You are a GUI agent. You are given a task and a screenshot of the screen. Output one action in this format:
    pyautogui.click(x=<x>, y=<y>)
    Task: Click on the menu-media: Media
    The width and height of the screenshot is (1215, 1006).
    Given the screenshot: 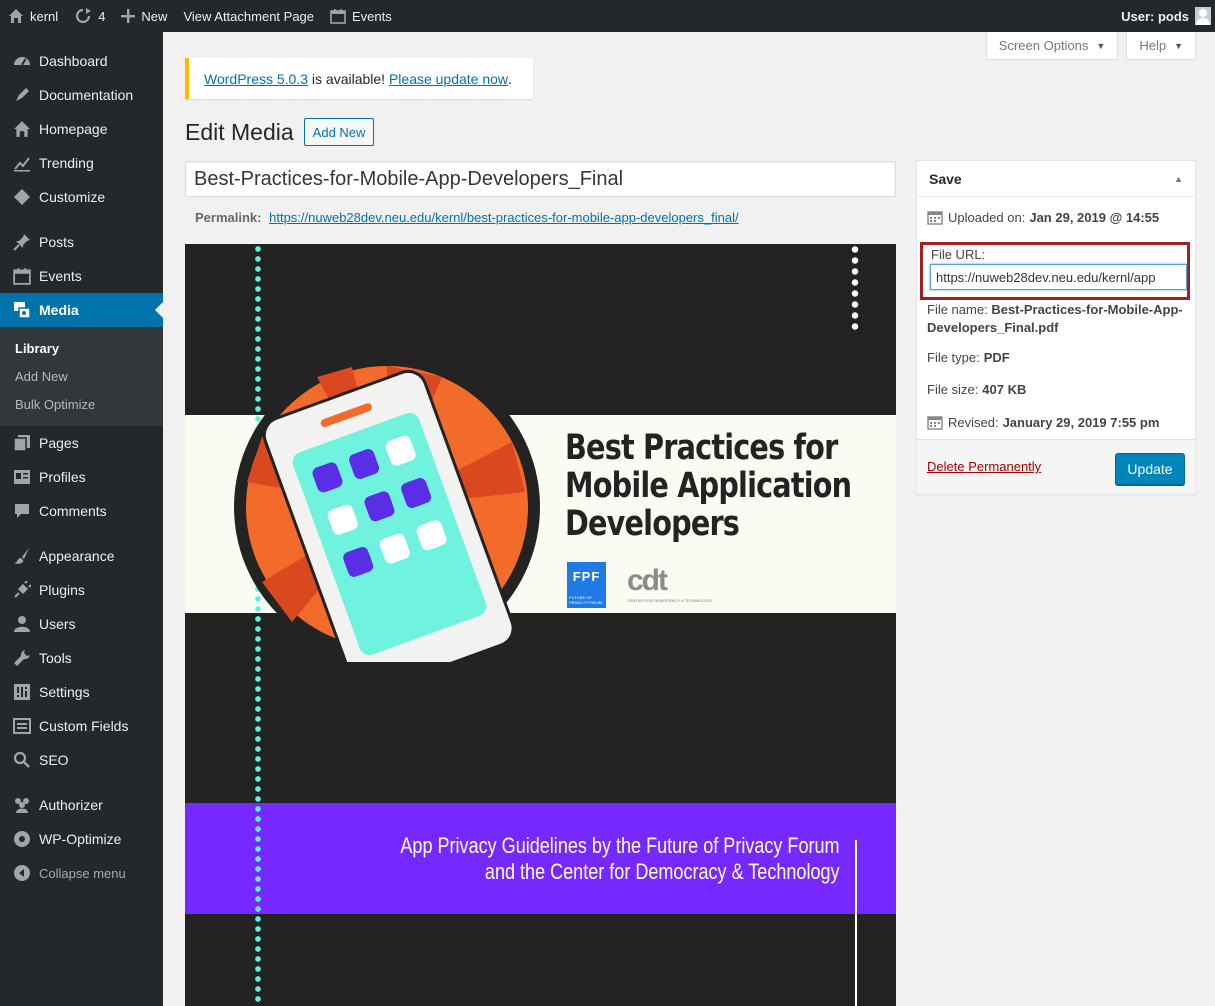 What is the action you would take?
    pyautogui.click(x=81, y=310)
    